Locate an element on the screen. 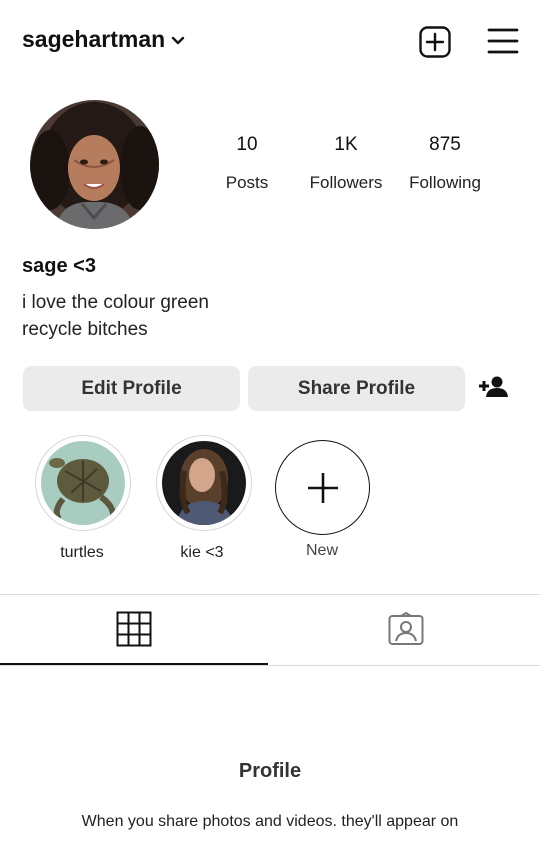  kie-photo is located at coordinates (204, 483).